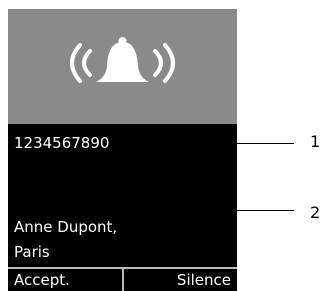  I want to click on accept-softkey: Accept., so click(66, 280).